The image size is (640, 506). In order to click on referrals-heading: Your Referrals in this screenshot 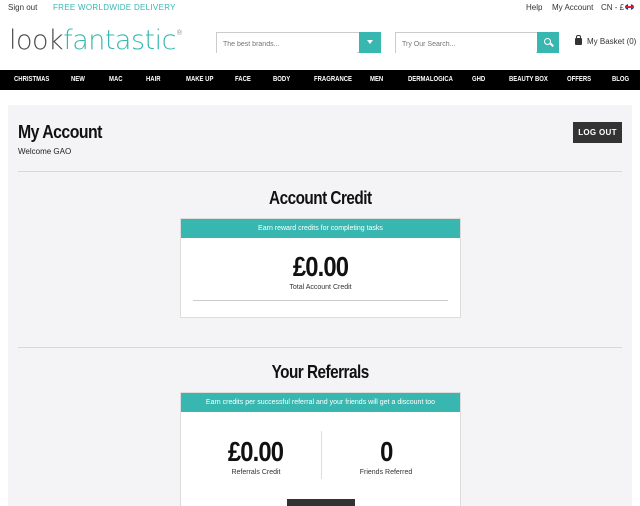, I will do `click(320, 372)`.